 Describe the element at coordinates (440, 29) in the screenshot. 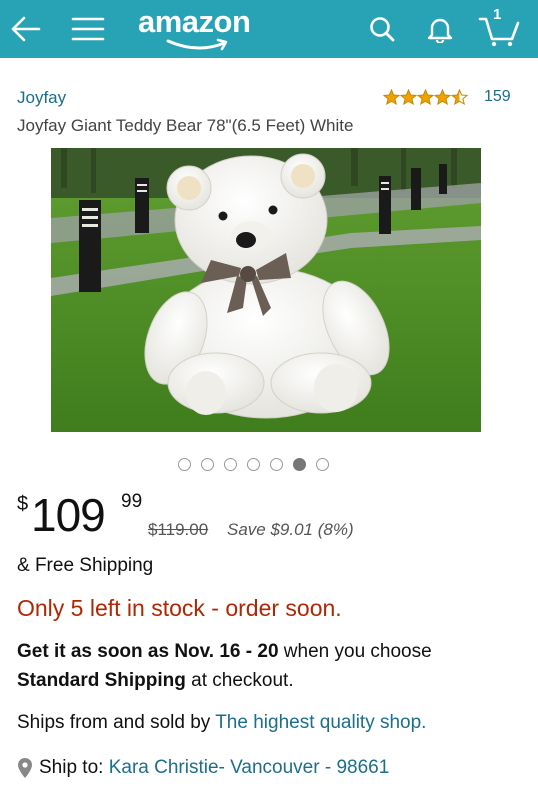

I see `notification-bell-icon` at that location.